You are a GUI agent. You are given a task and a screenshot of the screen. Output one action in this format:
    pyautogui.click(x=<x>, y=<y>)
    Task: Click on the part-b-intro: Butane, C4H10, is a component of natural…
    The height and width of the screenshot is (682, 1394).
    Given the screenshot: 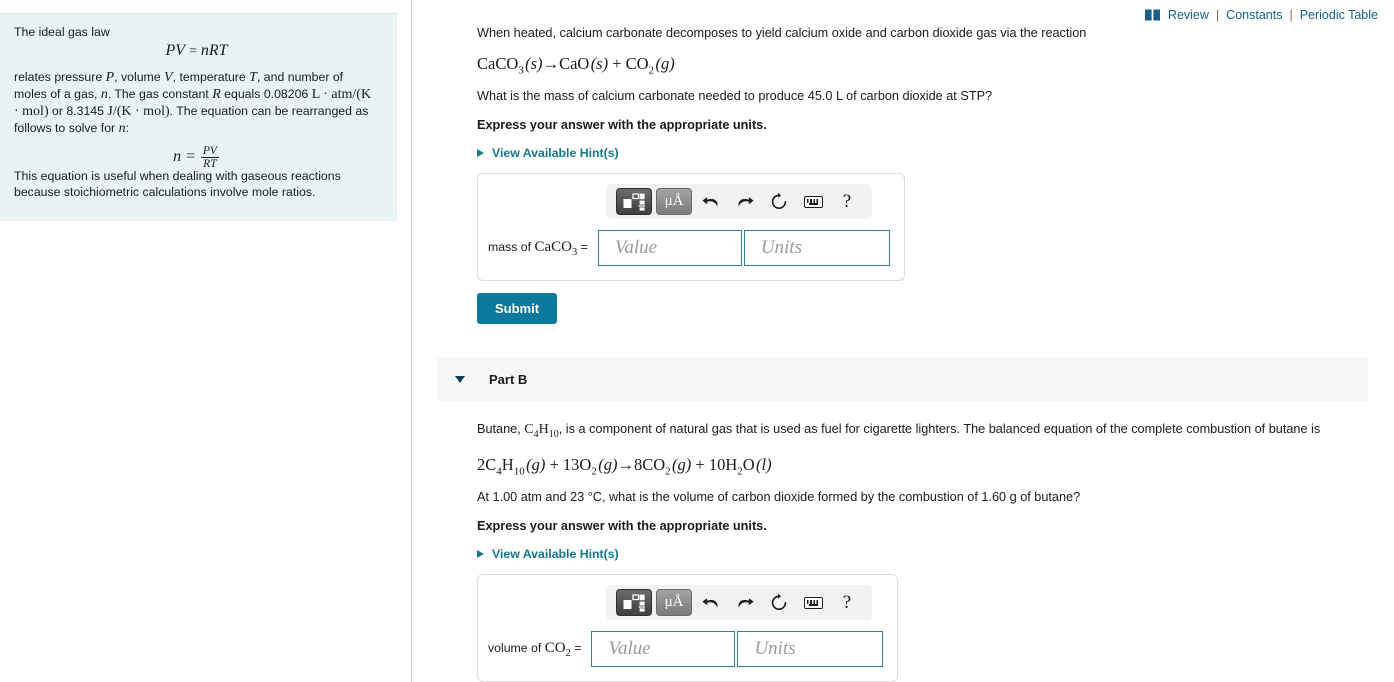 What is the action you would take?
    pyautogui.click(x=923, y=432)
    